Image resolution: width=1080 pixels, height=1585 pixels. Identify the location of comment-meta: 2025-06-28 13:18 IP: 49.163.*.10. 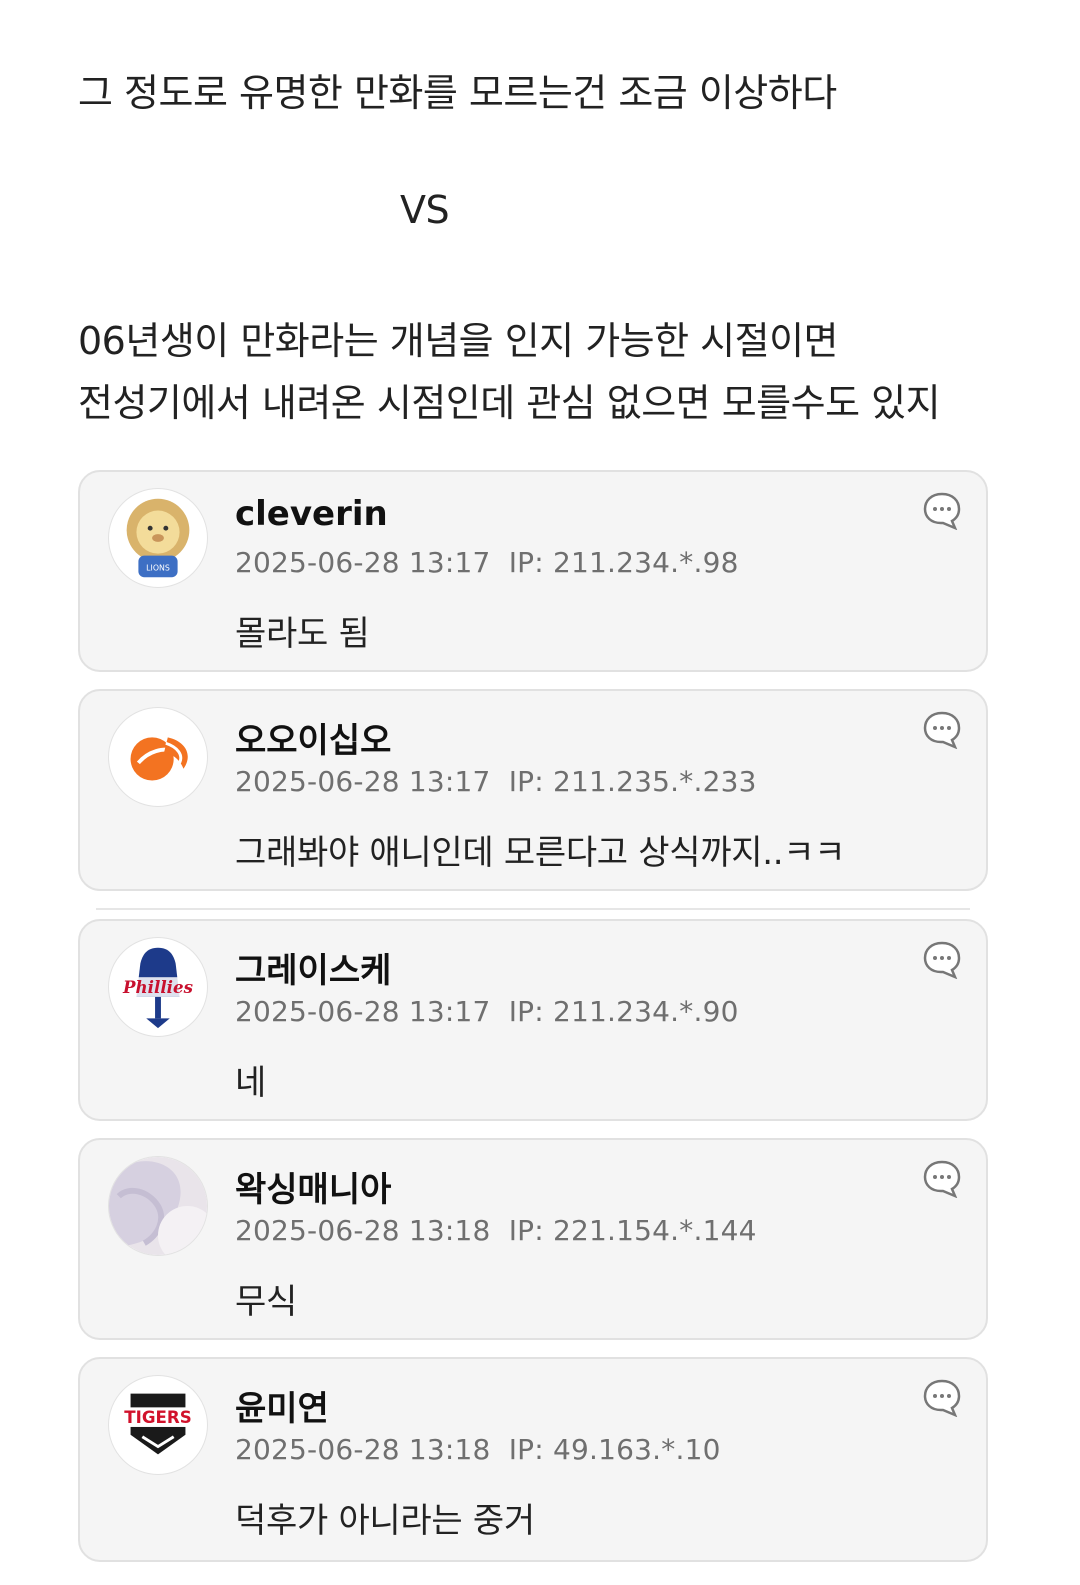
(478, 1449).